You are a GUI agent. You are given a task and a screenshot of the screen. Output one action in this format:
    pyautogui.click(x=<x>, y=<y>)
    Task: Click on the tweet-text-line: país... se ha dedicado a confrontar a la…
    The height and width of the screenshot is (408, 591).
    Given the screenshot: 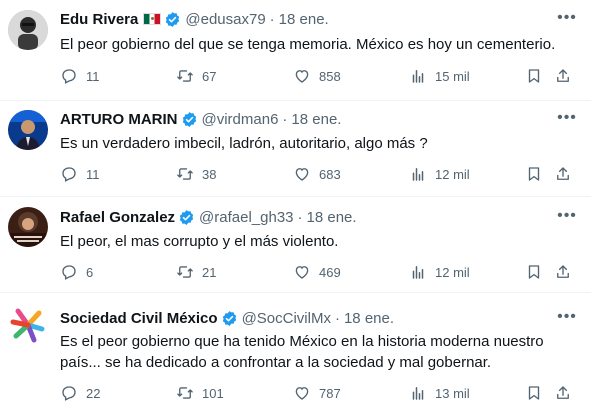 What is the action you would take?
    pyautogui.click(x=276, y=362)
    